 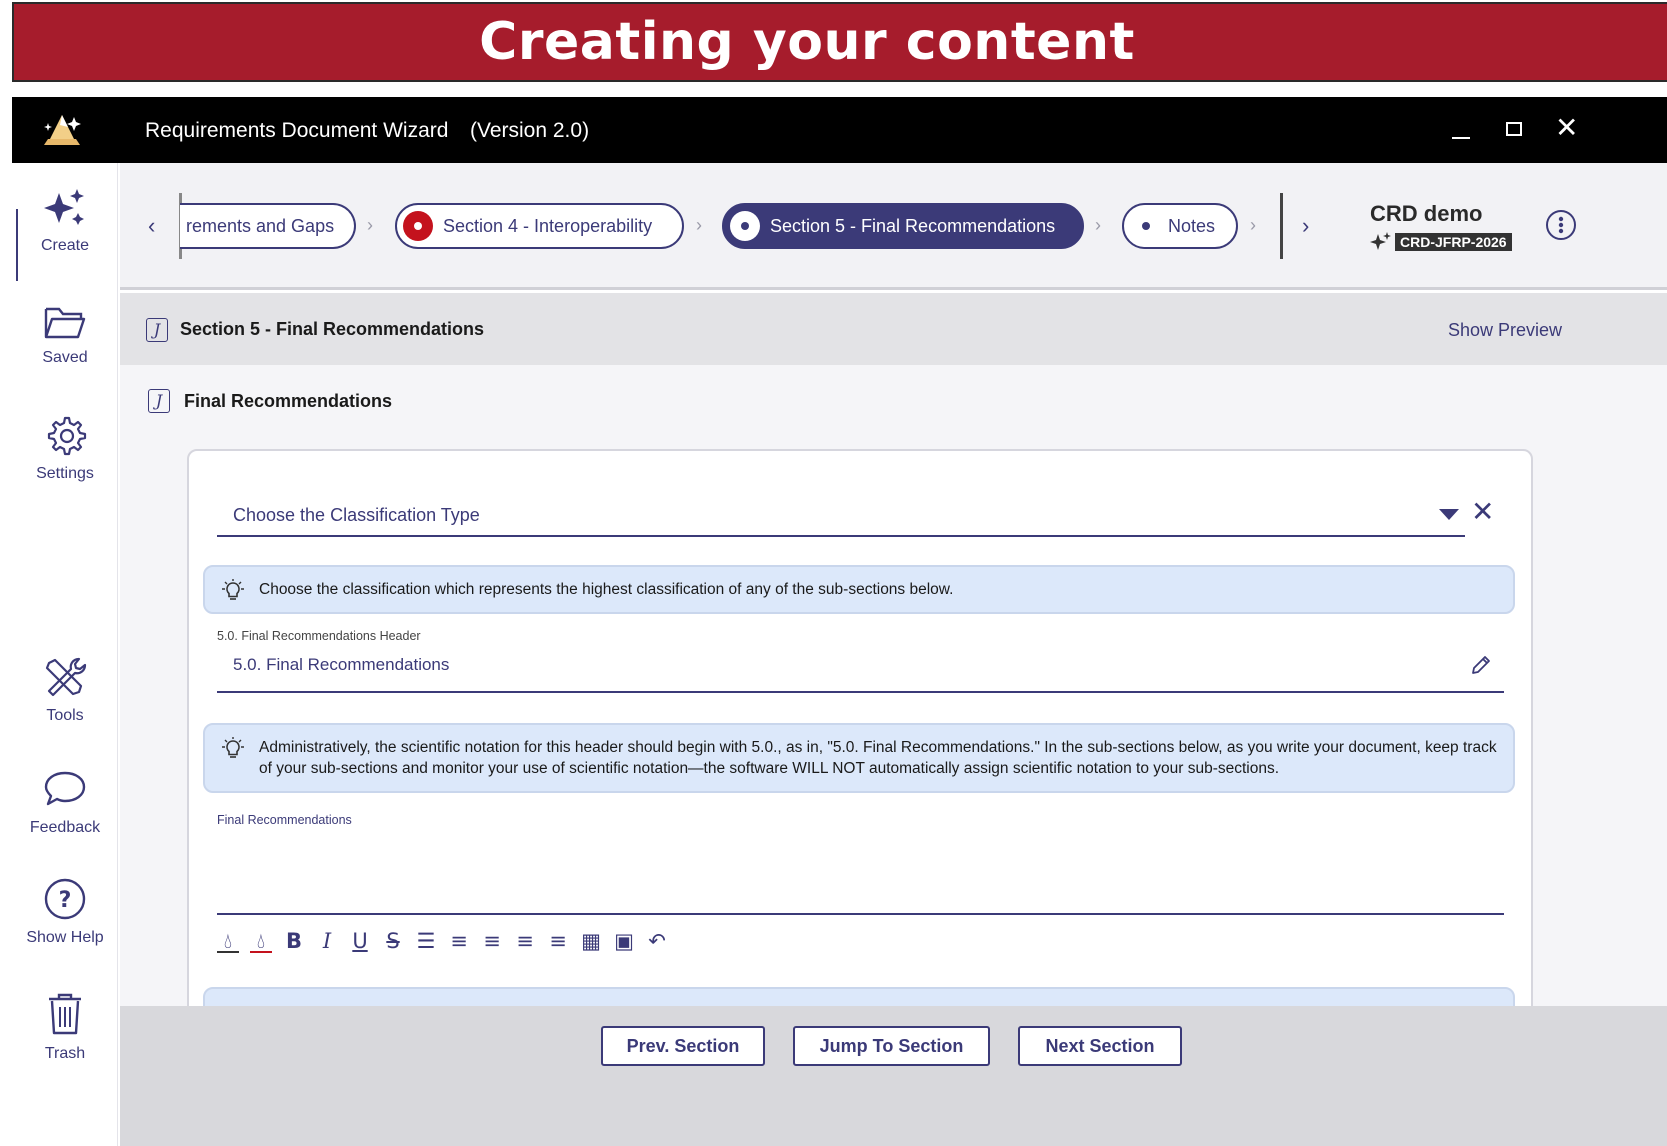 I want to click on next-section-button: Next Section, so click(x=1100, y=1046).